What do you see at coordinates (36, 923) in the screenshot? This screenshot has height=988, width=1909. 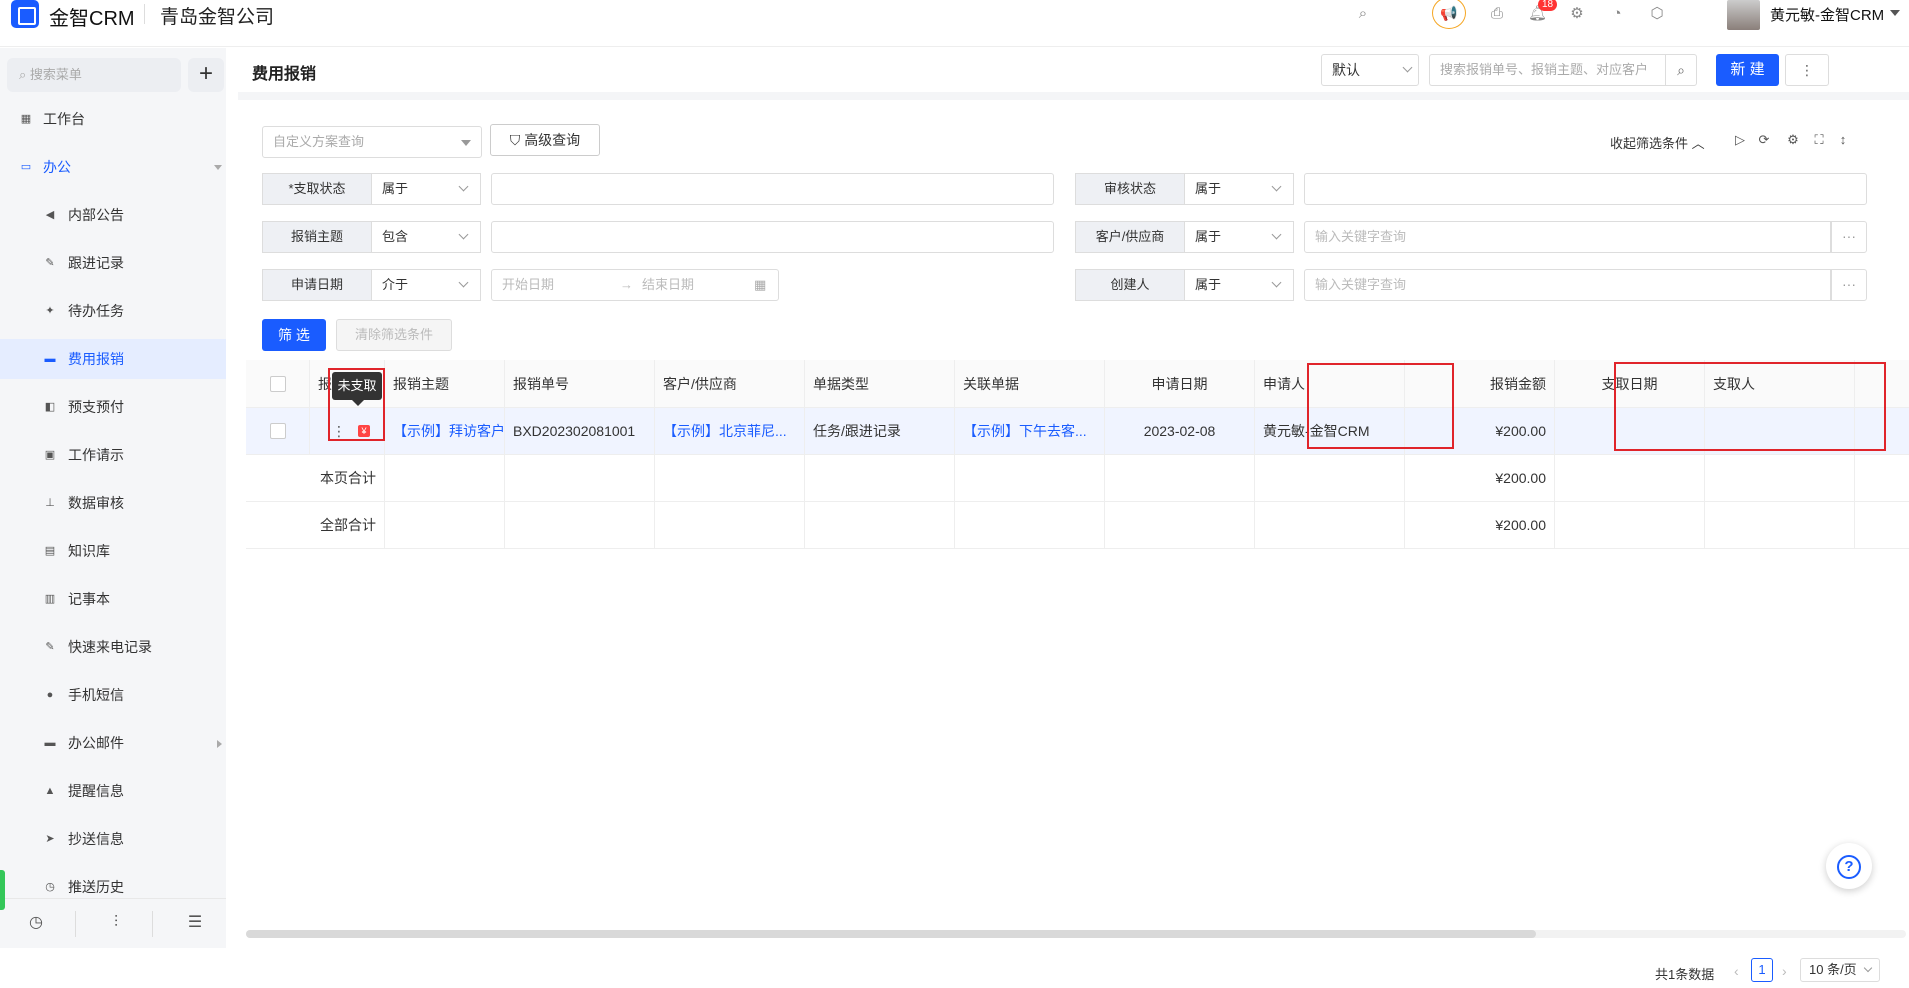 I see `history-icon: ◷` at bounding box center [36, 923].